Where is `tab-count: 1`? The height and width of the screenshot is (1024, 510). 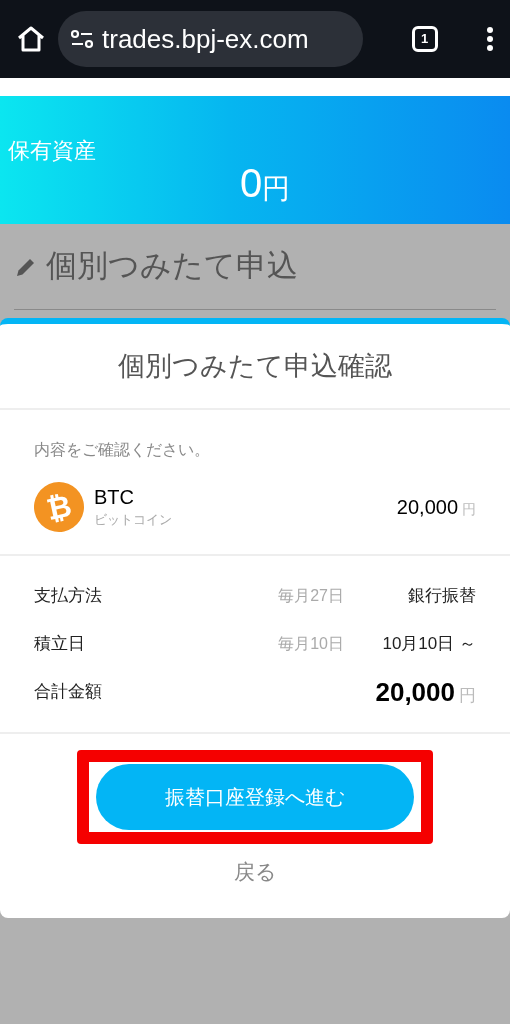 tab-count: 1 is located at coordinates (424, 39).